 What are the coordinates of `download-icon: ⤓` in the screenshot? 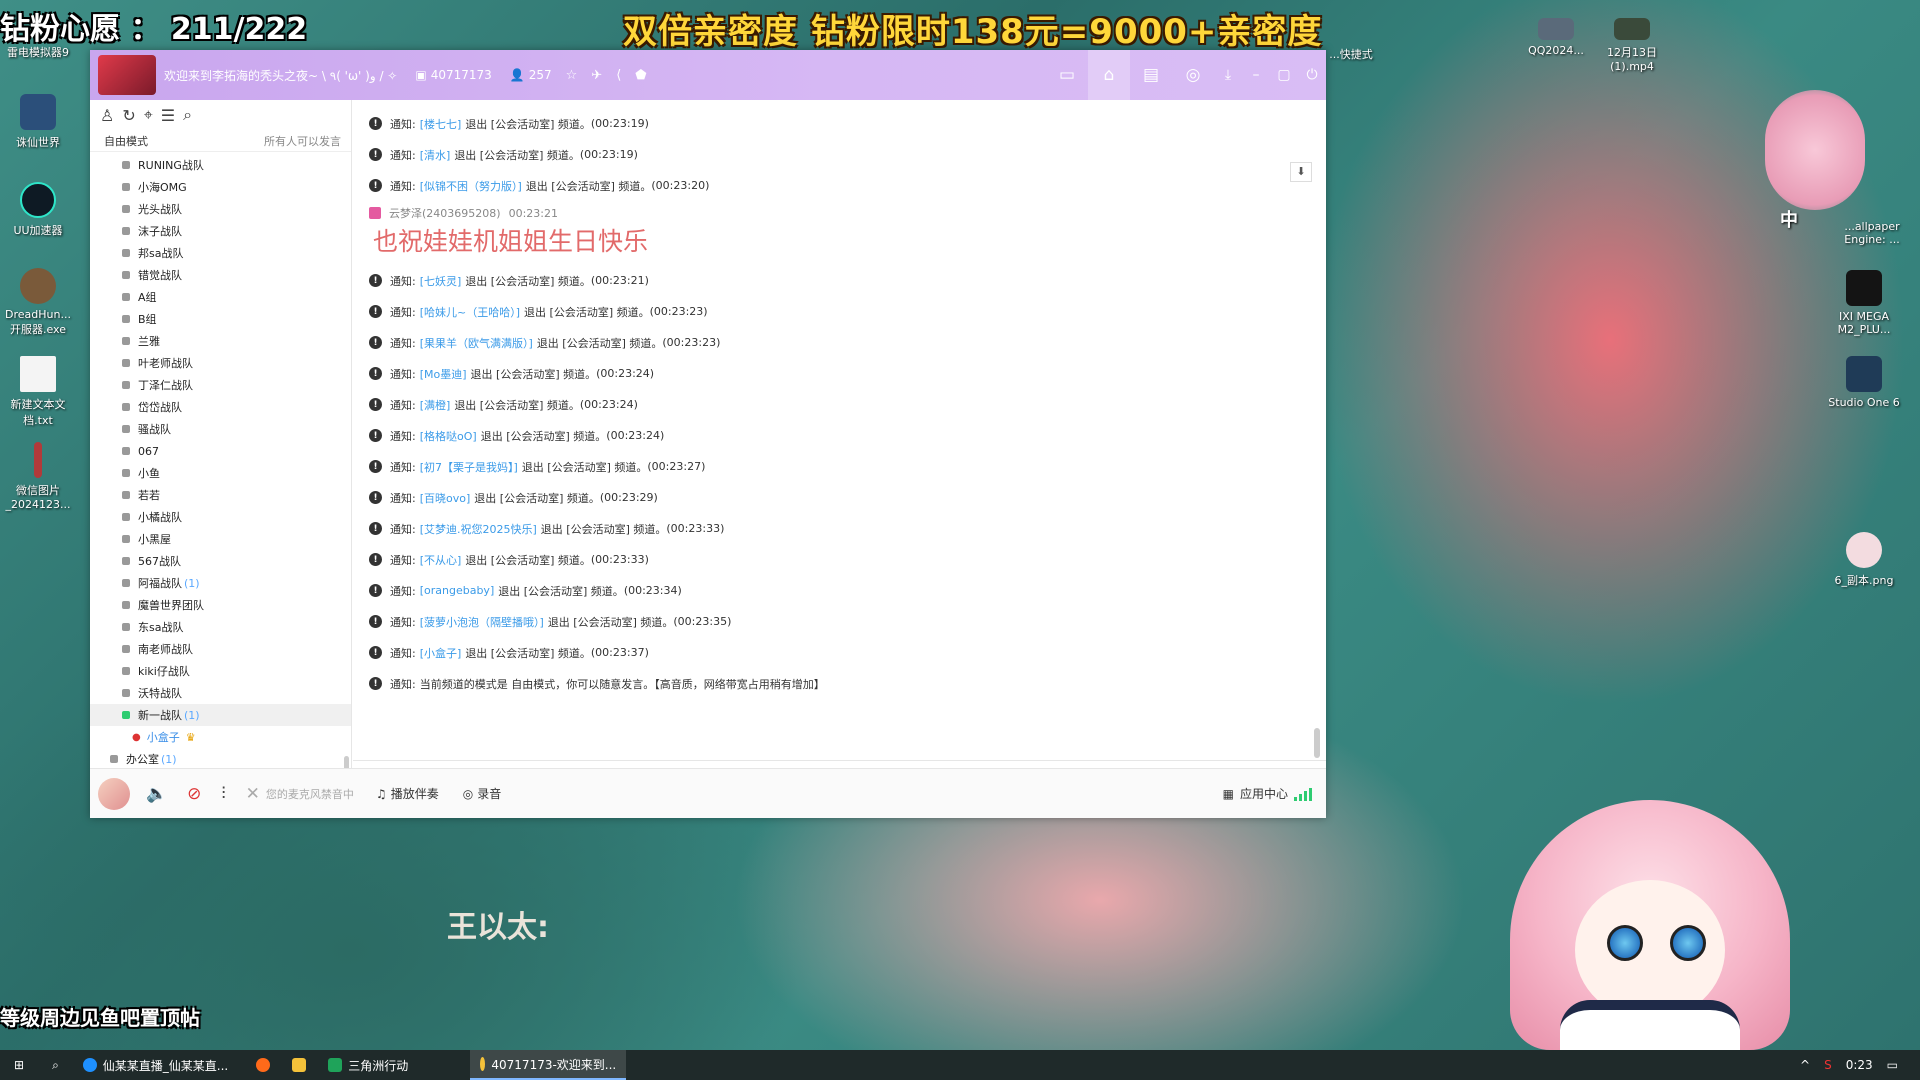 It's located at (1228, 75).